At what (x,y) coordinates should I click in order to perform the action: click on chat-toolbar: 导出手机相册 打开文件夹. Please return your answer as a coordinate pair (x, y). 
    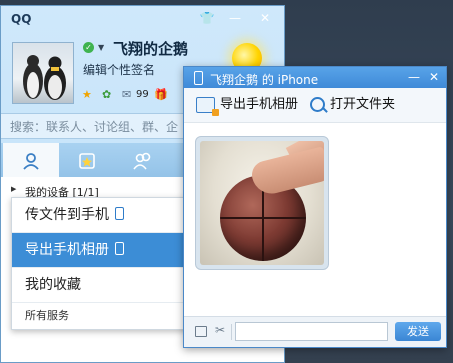
    Looking at the image, I should click on (315, 105).